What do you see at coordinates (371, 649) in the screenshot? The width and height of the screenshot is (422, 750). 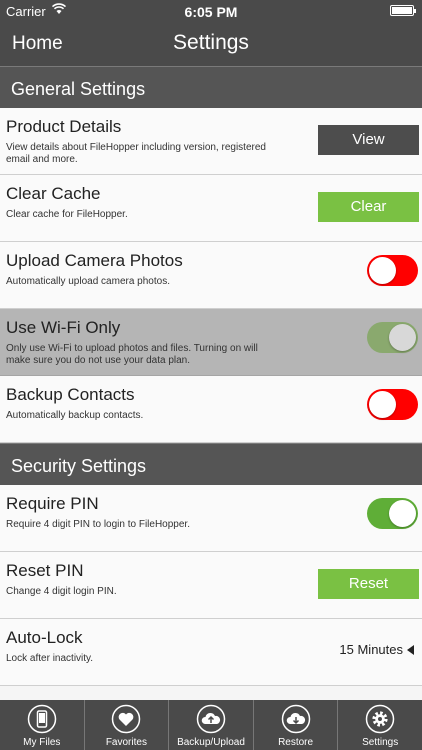 I see `auto-lock-value-text: 15 Minutes` at bounding box center [371, 649].